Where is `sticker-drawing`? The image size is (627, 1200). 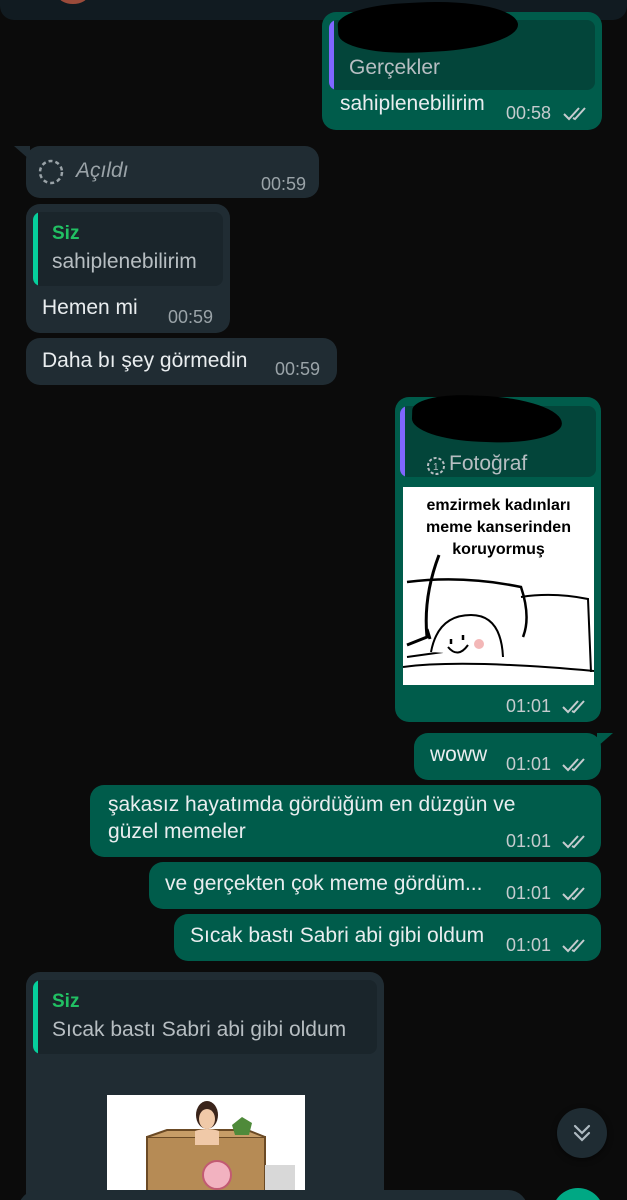 sticker-drawing is located at coordinates (220, 1148).